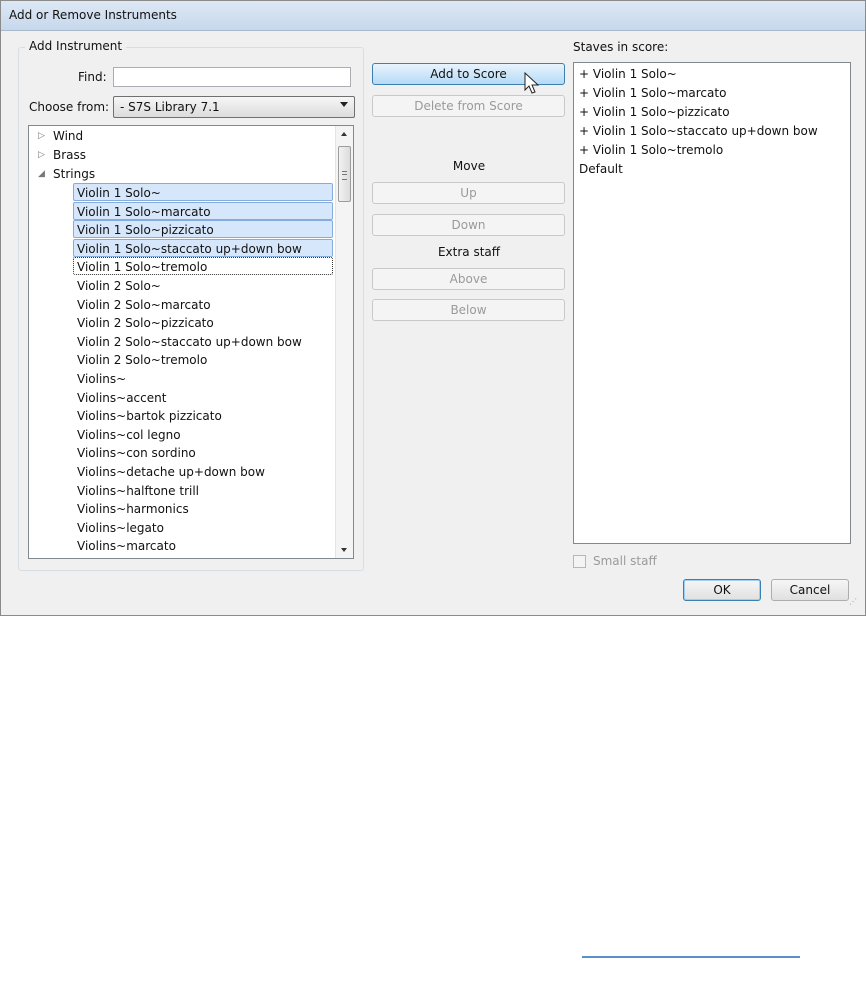 This screenshot has height=986, width=866. What do you see at coordinates (601, 169) in the screenshot?
I see `stave-item: Default` at bounding box center [601, 169].